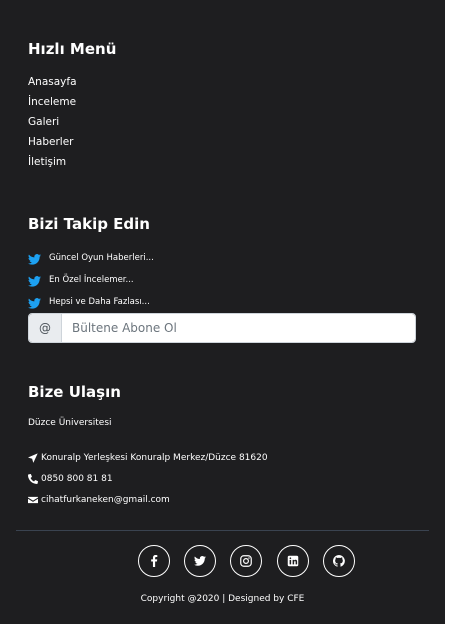 The image size is (460, 624). What do you see at coordinates (222, 530) in the screenshot?
I see `footer-divider` at bounding box center [222, 530].